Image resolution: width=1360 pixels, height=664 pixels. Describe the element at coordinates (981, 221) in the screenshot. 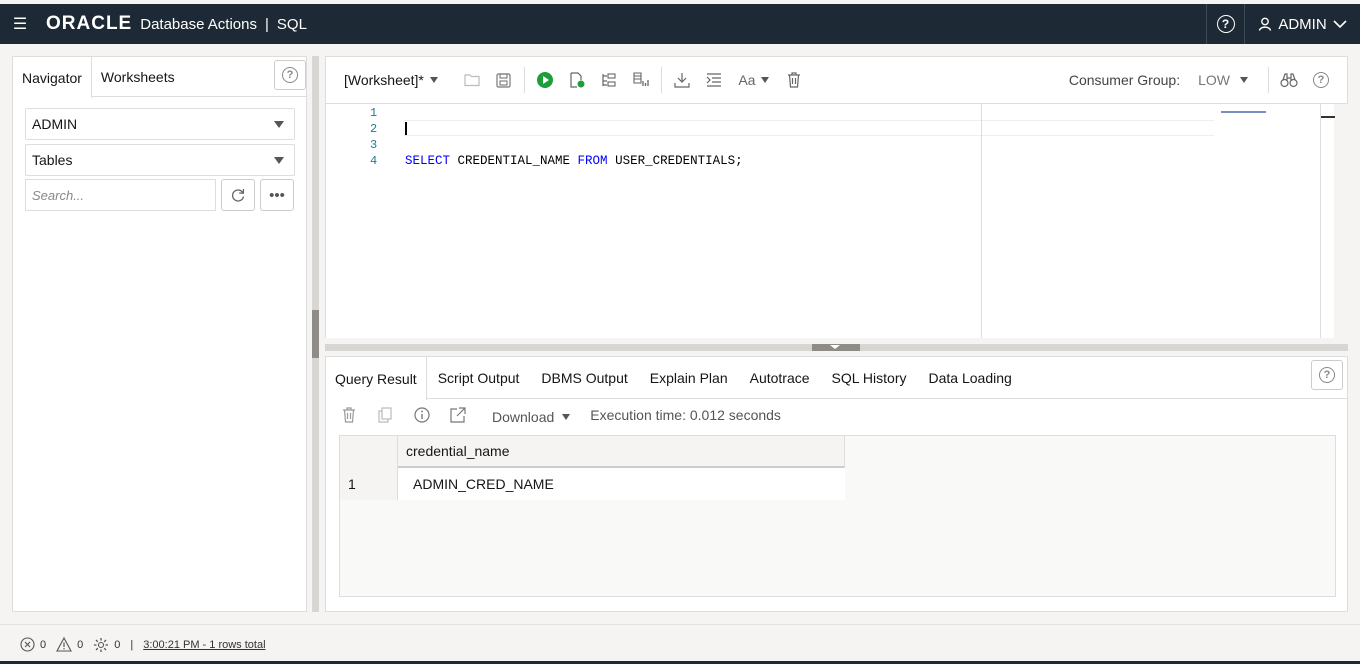

I see `editor-ruler` at that location.